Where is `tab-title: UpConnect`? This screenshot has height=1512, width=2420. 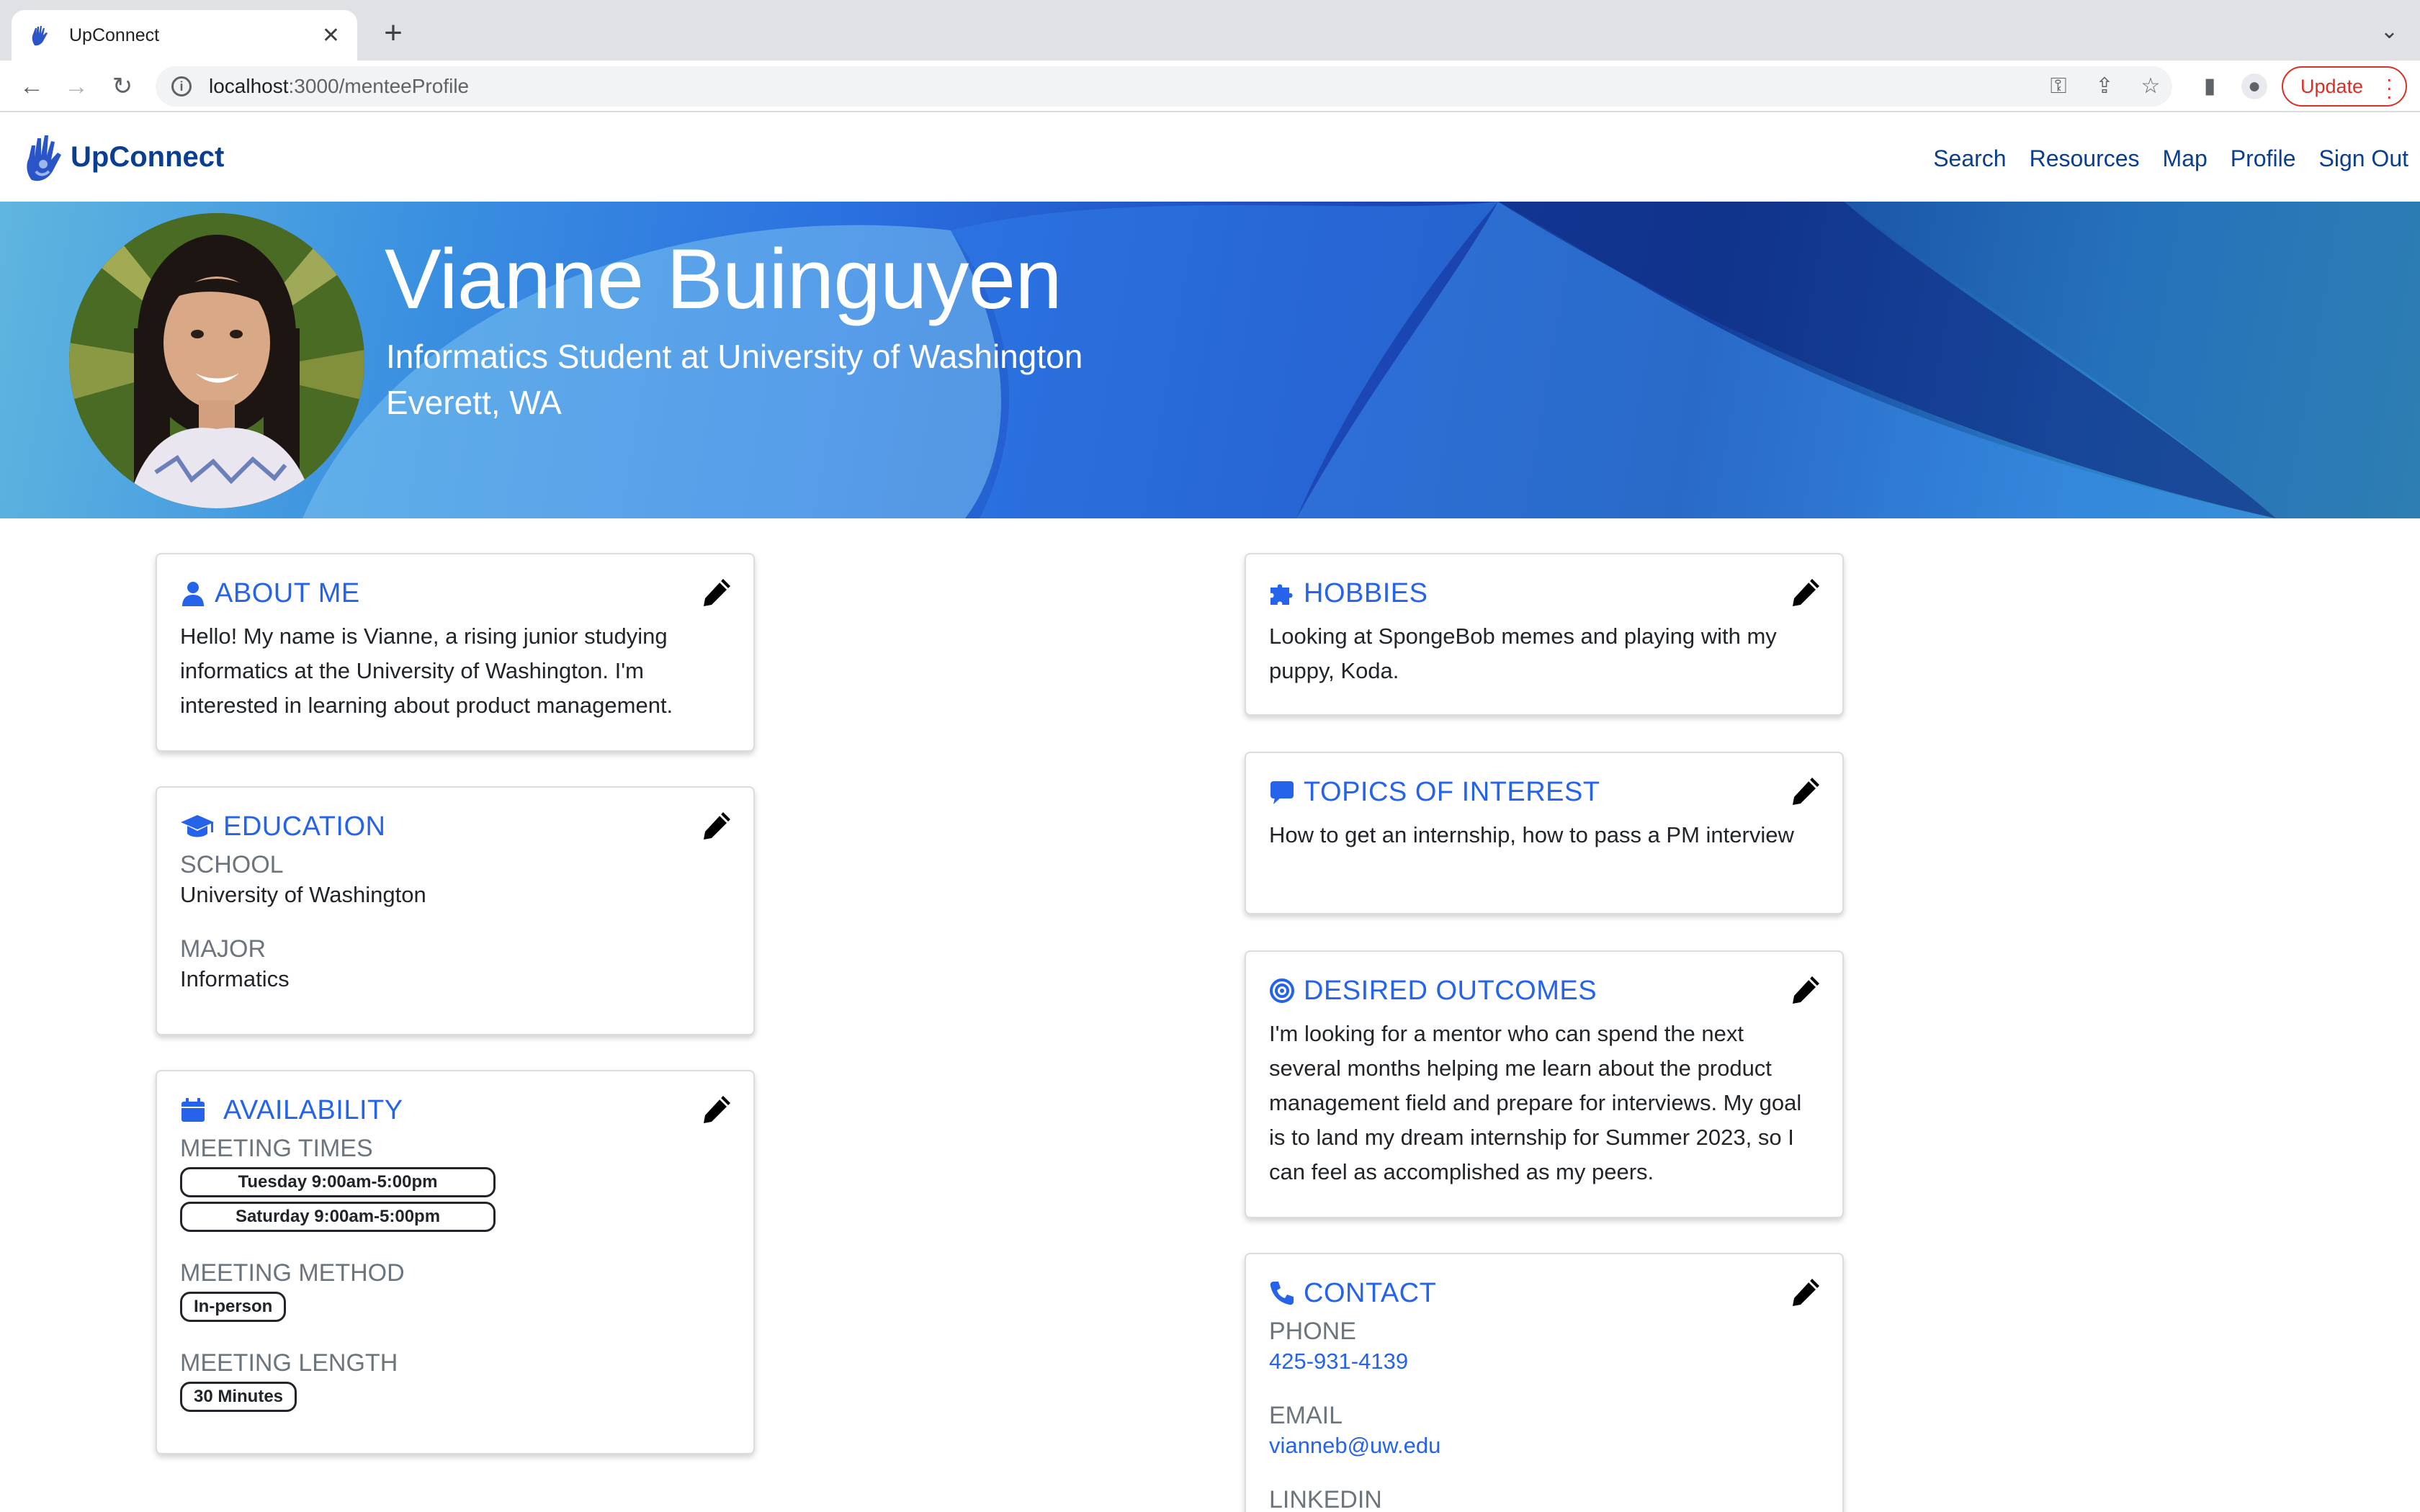
tab-title: UpConnect is located at coordinates (114, 34).